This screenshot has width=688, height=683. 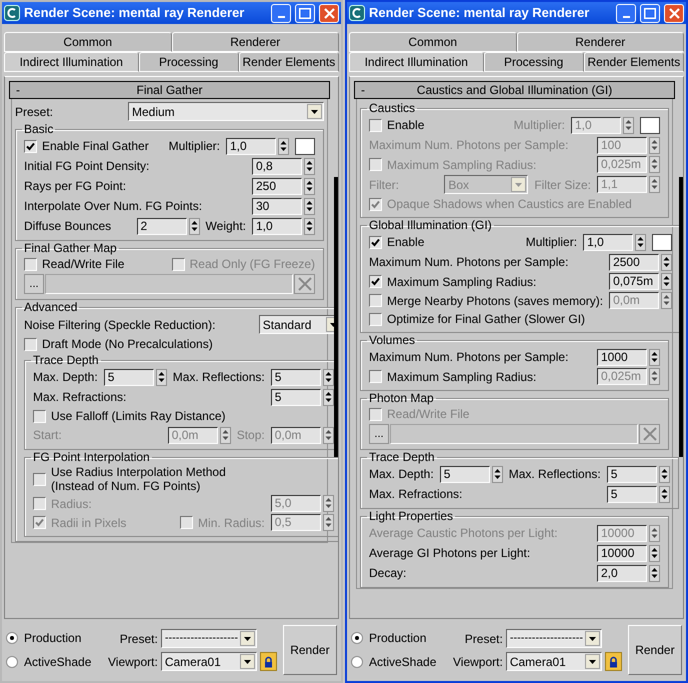 I want to click on number-field: 10000, so click(x=622, y=553).